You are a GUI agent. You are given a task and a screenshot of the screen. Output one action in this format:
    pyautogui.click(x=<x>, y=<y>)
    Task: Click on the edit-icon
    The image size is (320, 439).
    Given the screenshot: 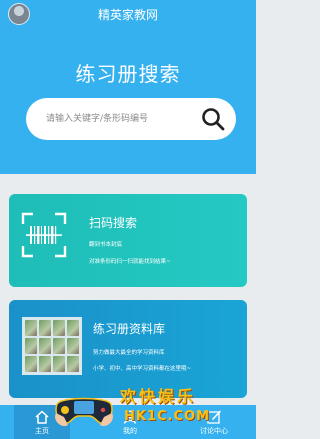 What is the action you would take?
    pyautogui.click(x=214, y=417)
    